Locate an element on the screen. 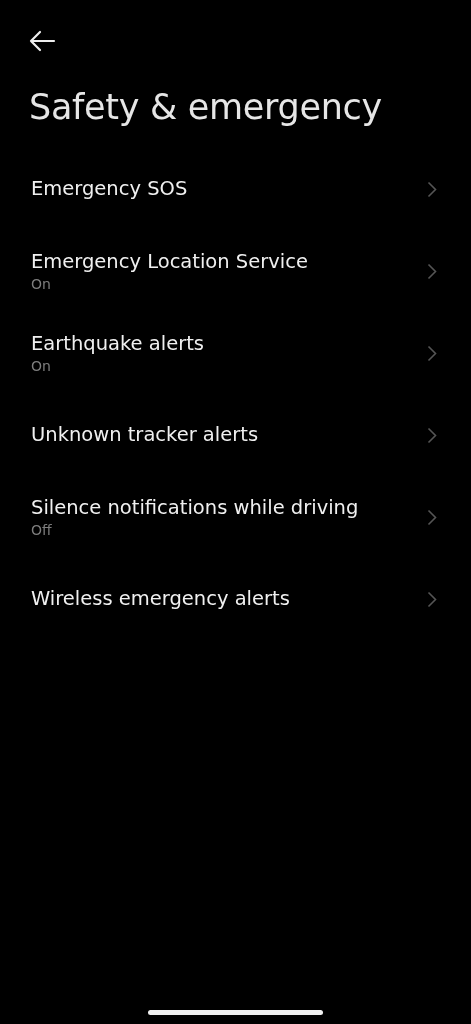  settings-item: Emergency SOS is located at coordinates (235, 189).